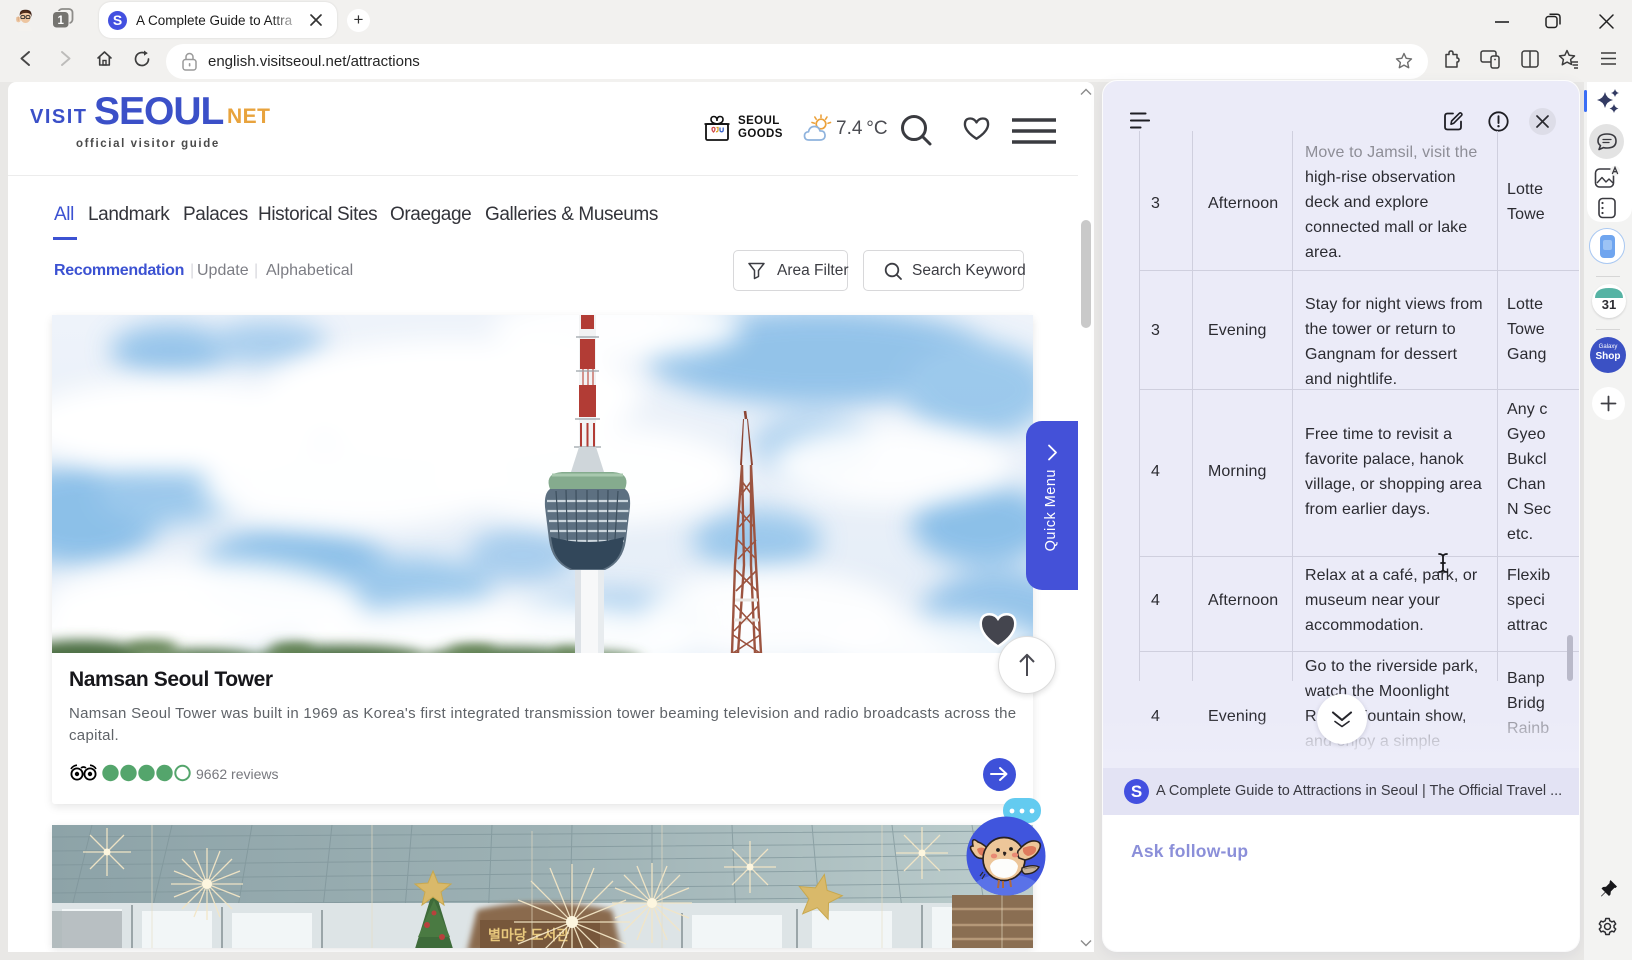  I want to click on svg-text: 1, so click(60, 21).